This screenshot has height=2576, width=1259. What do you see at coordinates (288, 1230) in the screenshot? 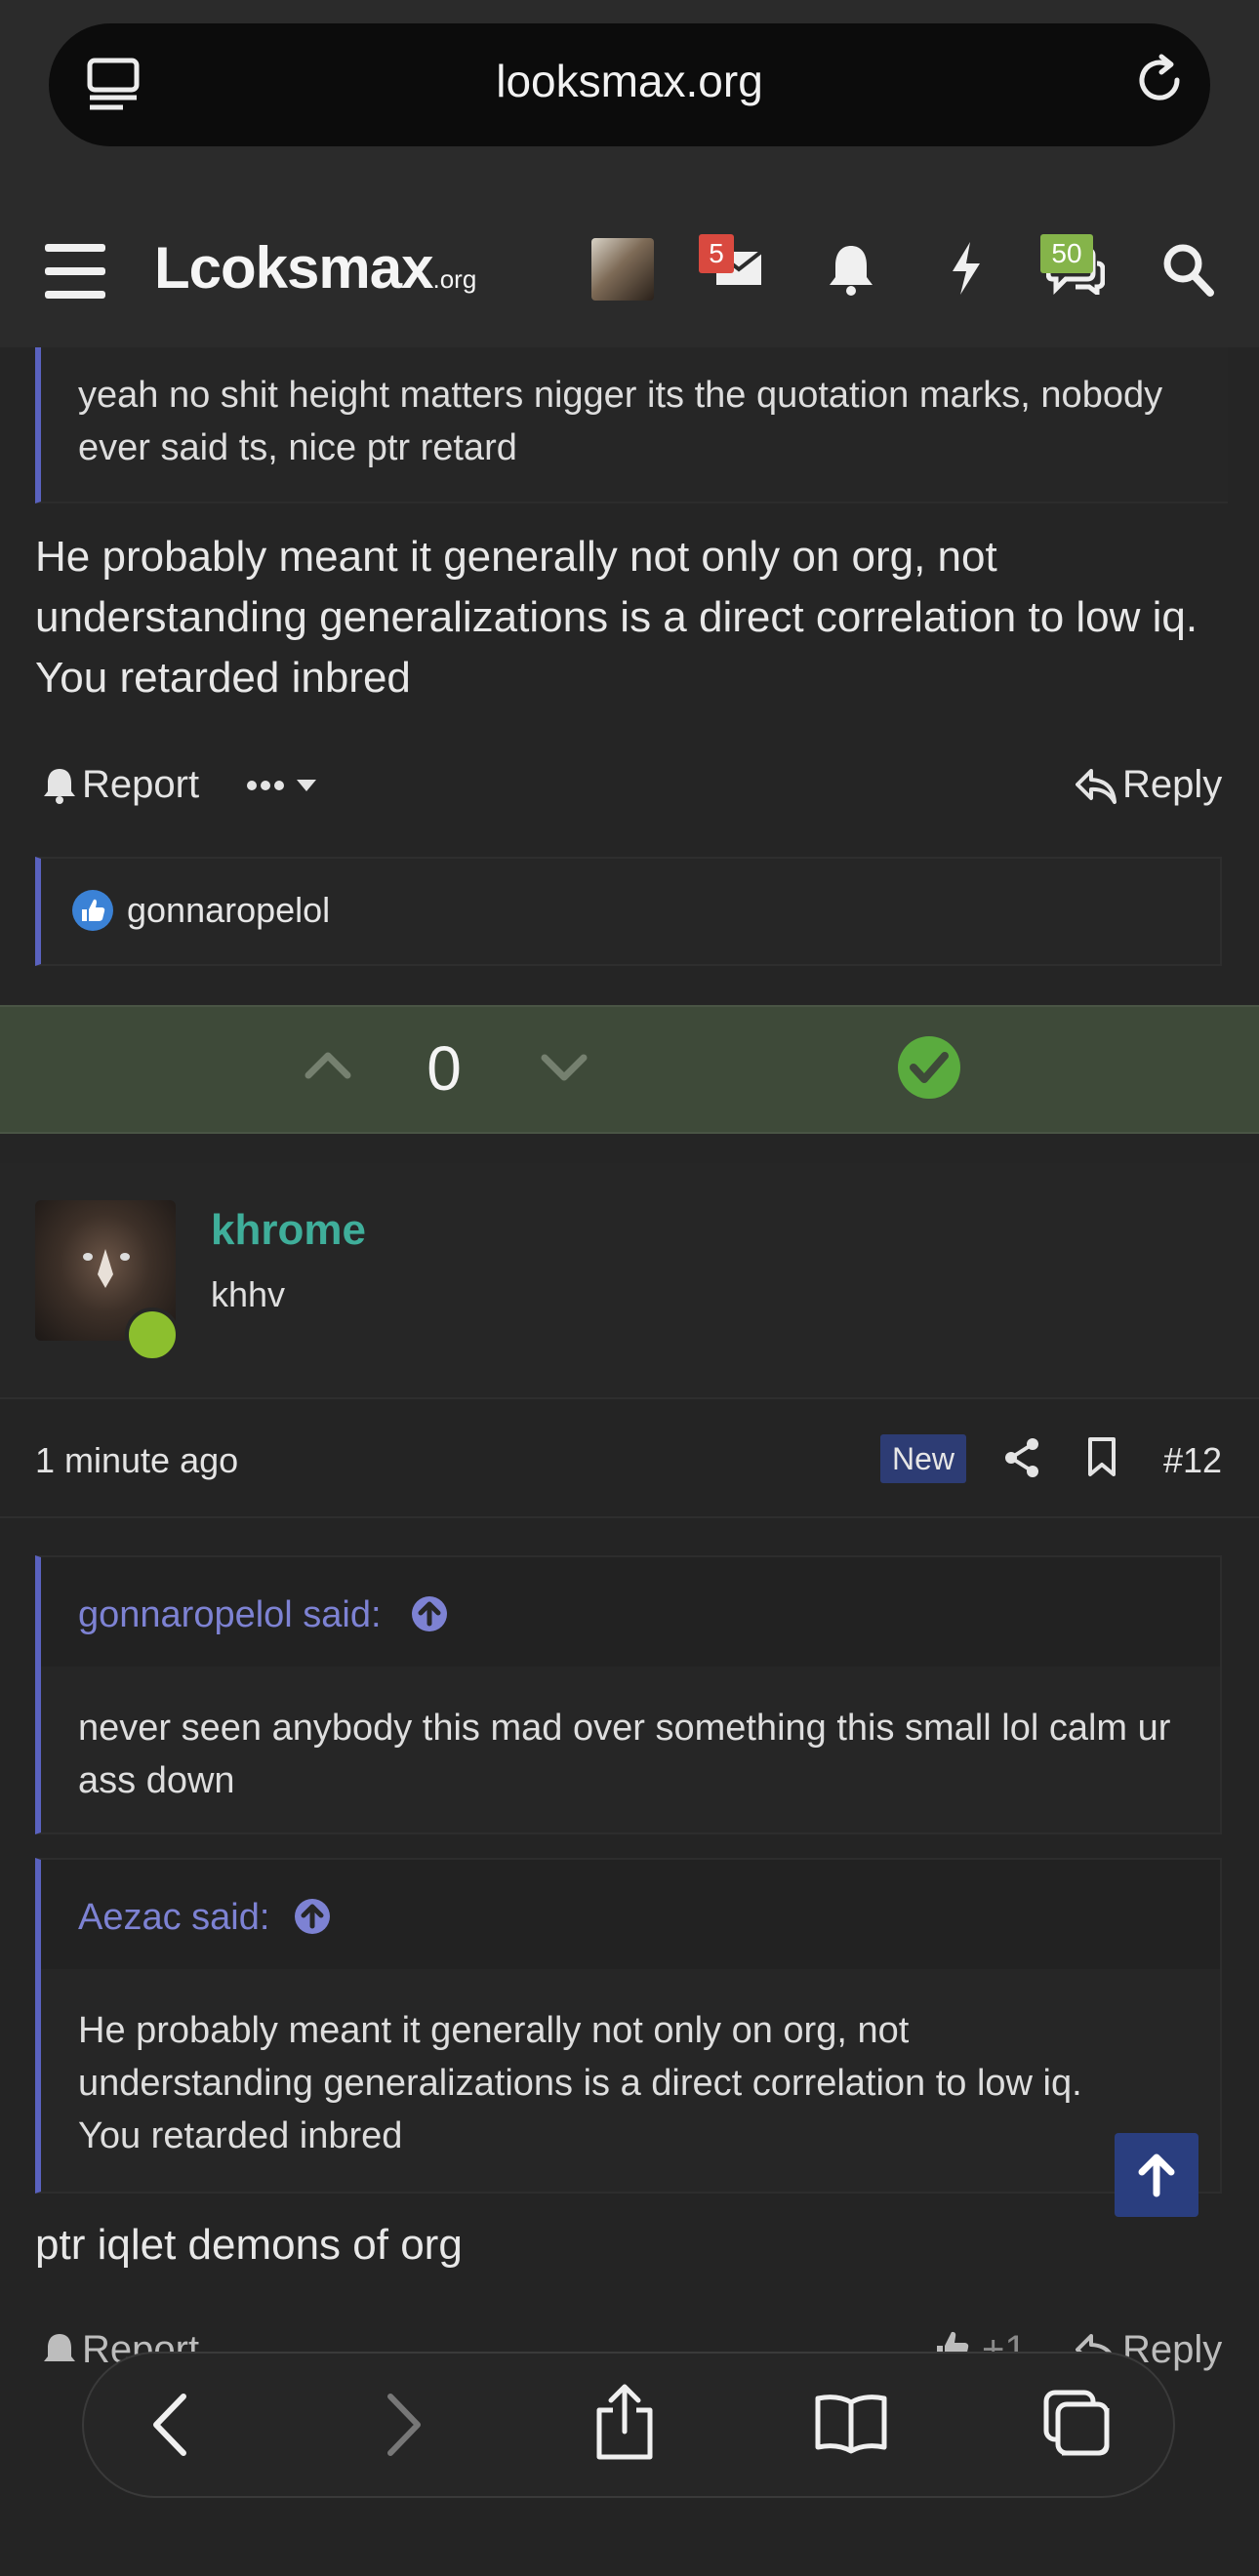
I see `username: khrome` at bounding box center [288, 1230].